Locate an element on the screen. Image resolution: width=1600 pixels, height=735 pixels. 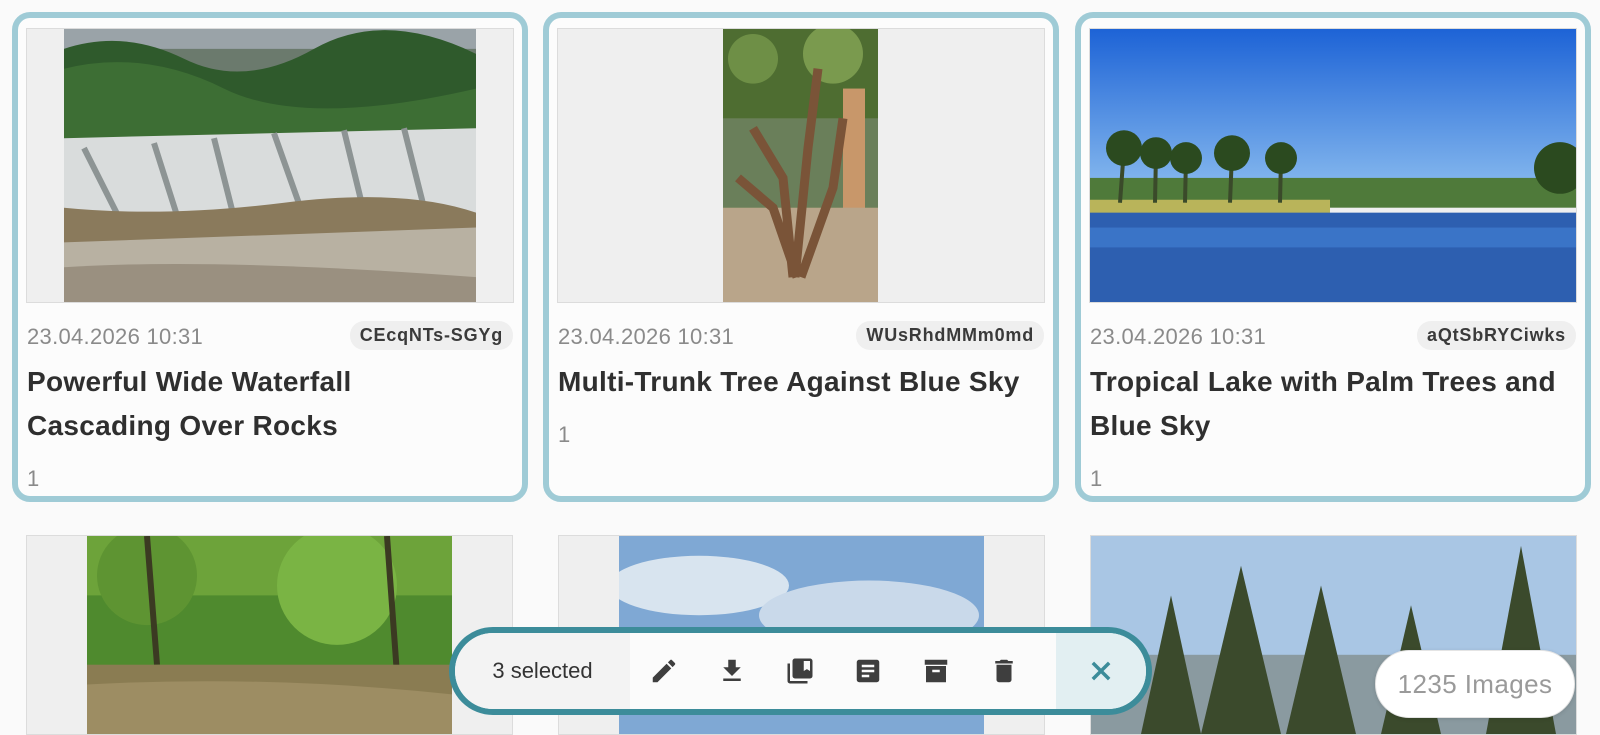
close-icon is located at coordinates (1101, 671).